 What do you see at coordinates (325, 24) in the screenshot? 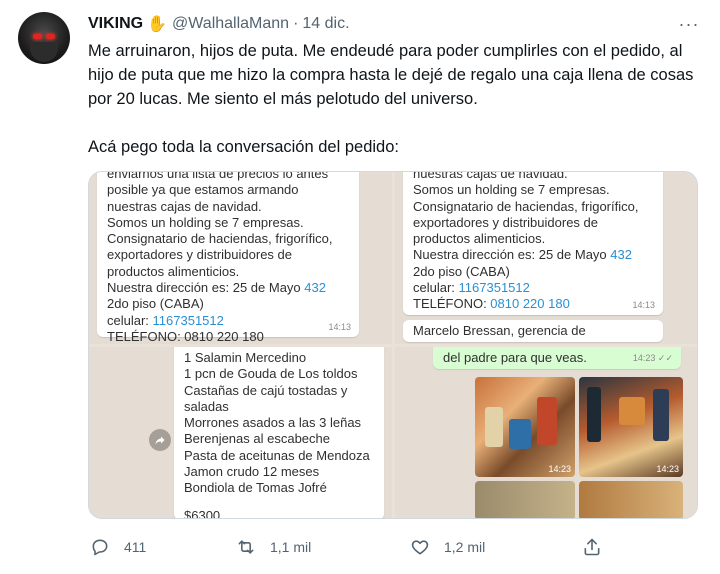
I see `tweet-date: 14 dic.` at bounding box center [325, 24].